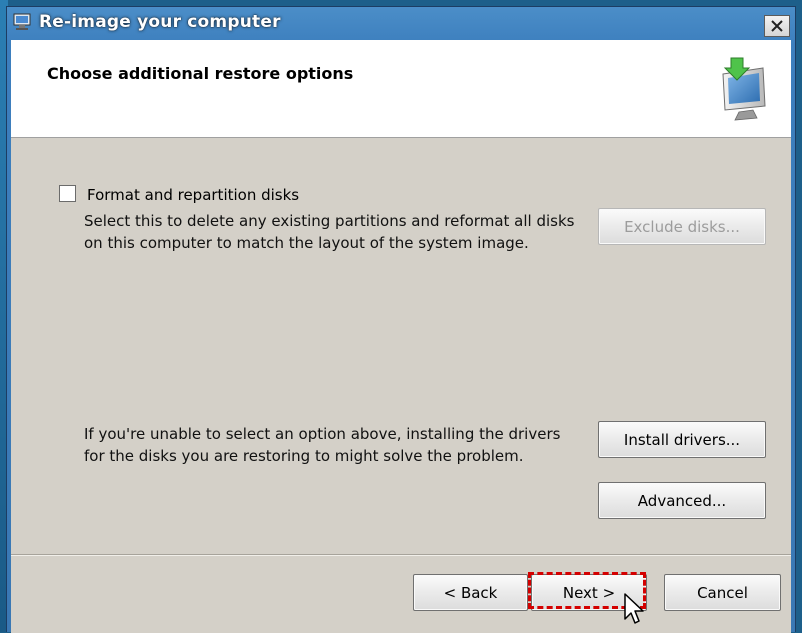 Image resolution: width=802 pixels, height=633 pixels. What do you see at coordinates (722, 592) in the screenshot?
I see `cancel-button: Cancel` at bounding box center [722, 592].